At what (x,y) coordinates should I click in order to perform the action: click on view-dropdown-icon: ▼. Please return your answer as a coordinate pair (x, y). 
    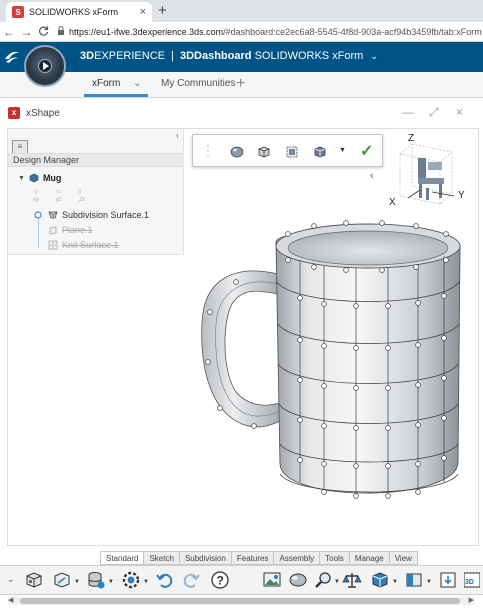
    Looking at the image, I should click on (342, 150).